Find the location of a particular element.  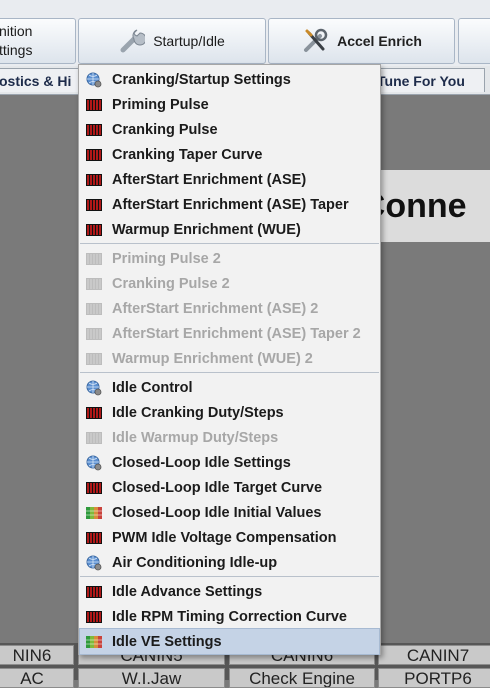

menu-item: Cranking Taper Curve is located at coordinates (229, 154).